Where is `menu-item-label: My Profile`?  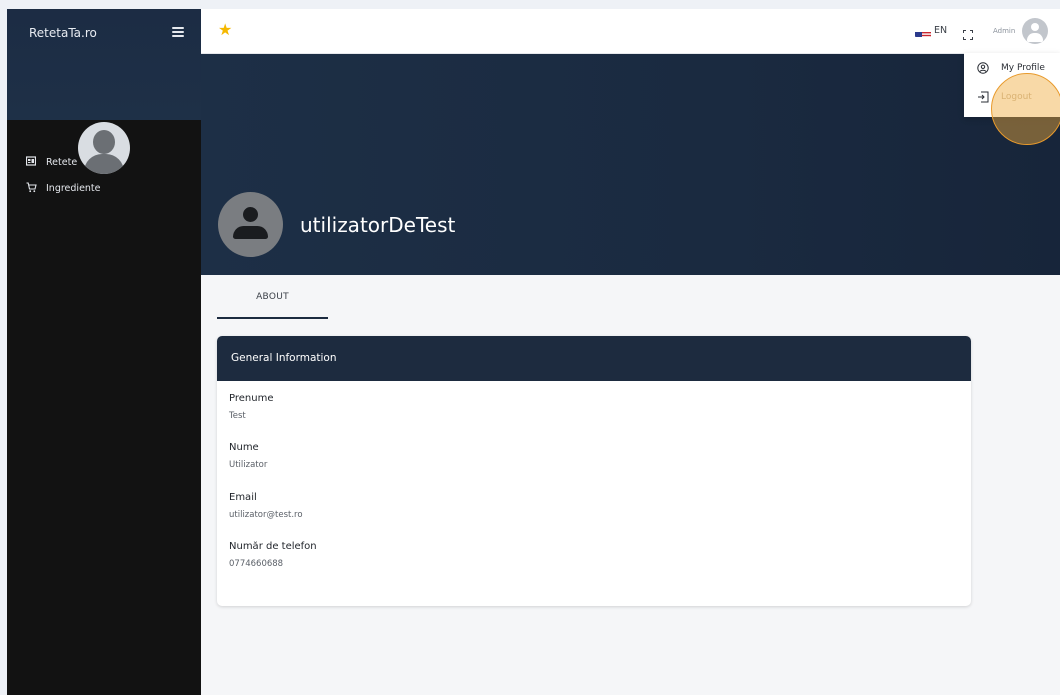
menu-item-label: My Profile is located at coordinates (1023, 68).